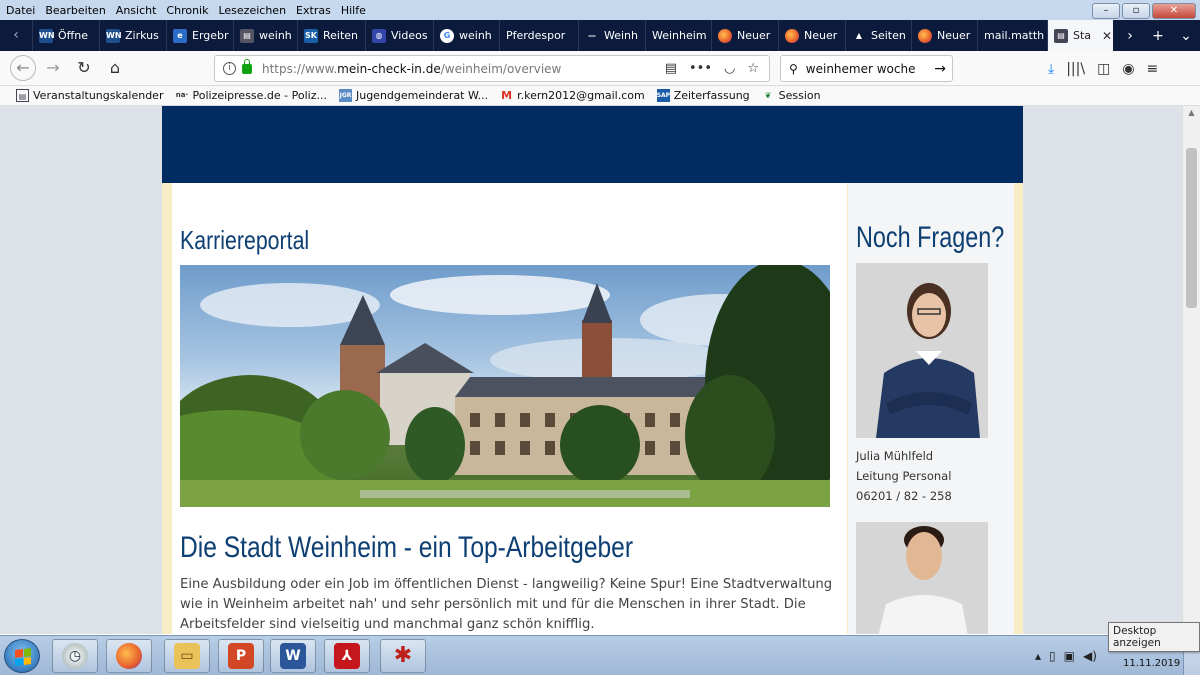 This screenshot has height=675, width=1200. What do you see at coordinates (581, 95) in the screenshot?
I see `bookmark-label: r.kern2012@gmail.com` at bounding box center [581, 95].